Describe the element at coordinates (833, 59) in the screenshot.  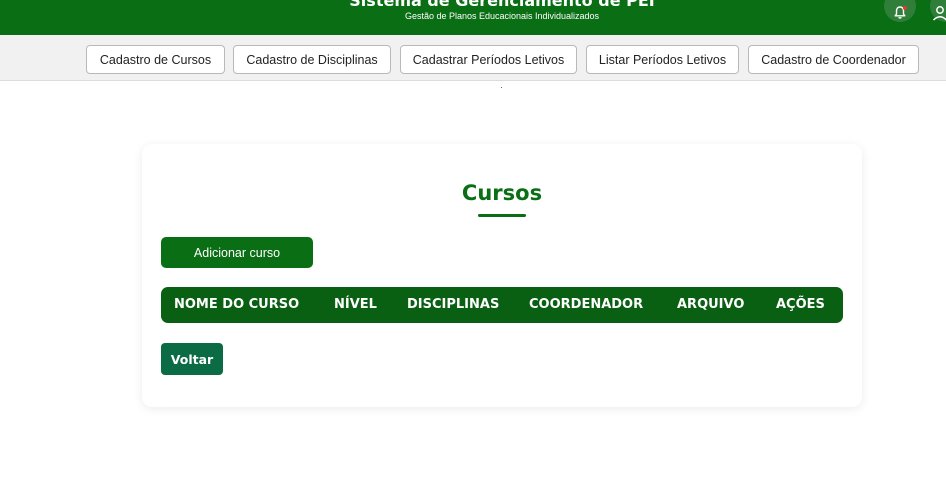
I see `nav-cadastro-coordenador-button: Cadastro de Coordenador` at that location.